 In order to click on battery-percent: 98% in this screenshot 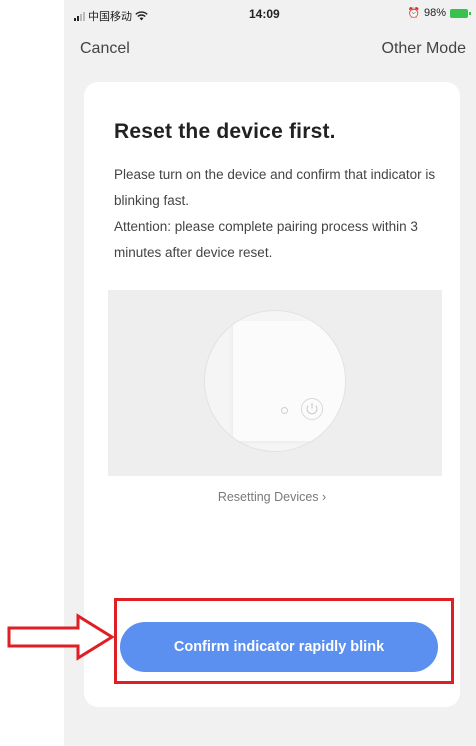, I will do `click(434, 13)`.